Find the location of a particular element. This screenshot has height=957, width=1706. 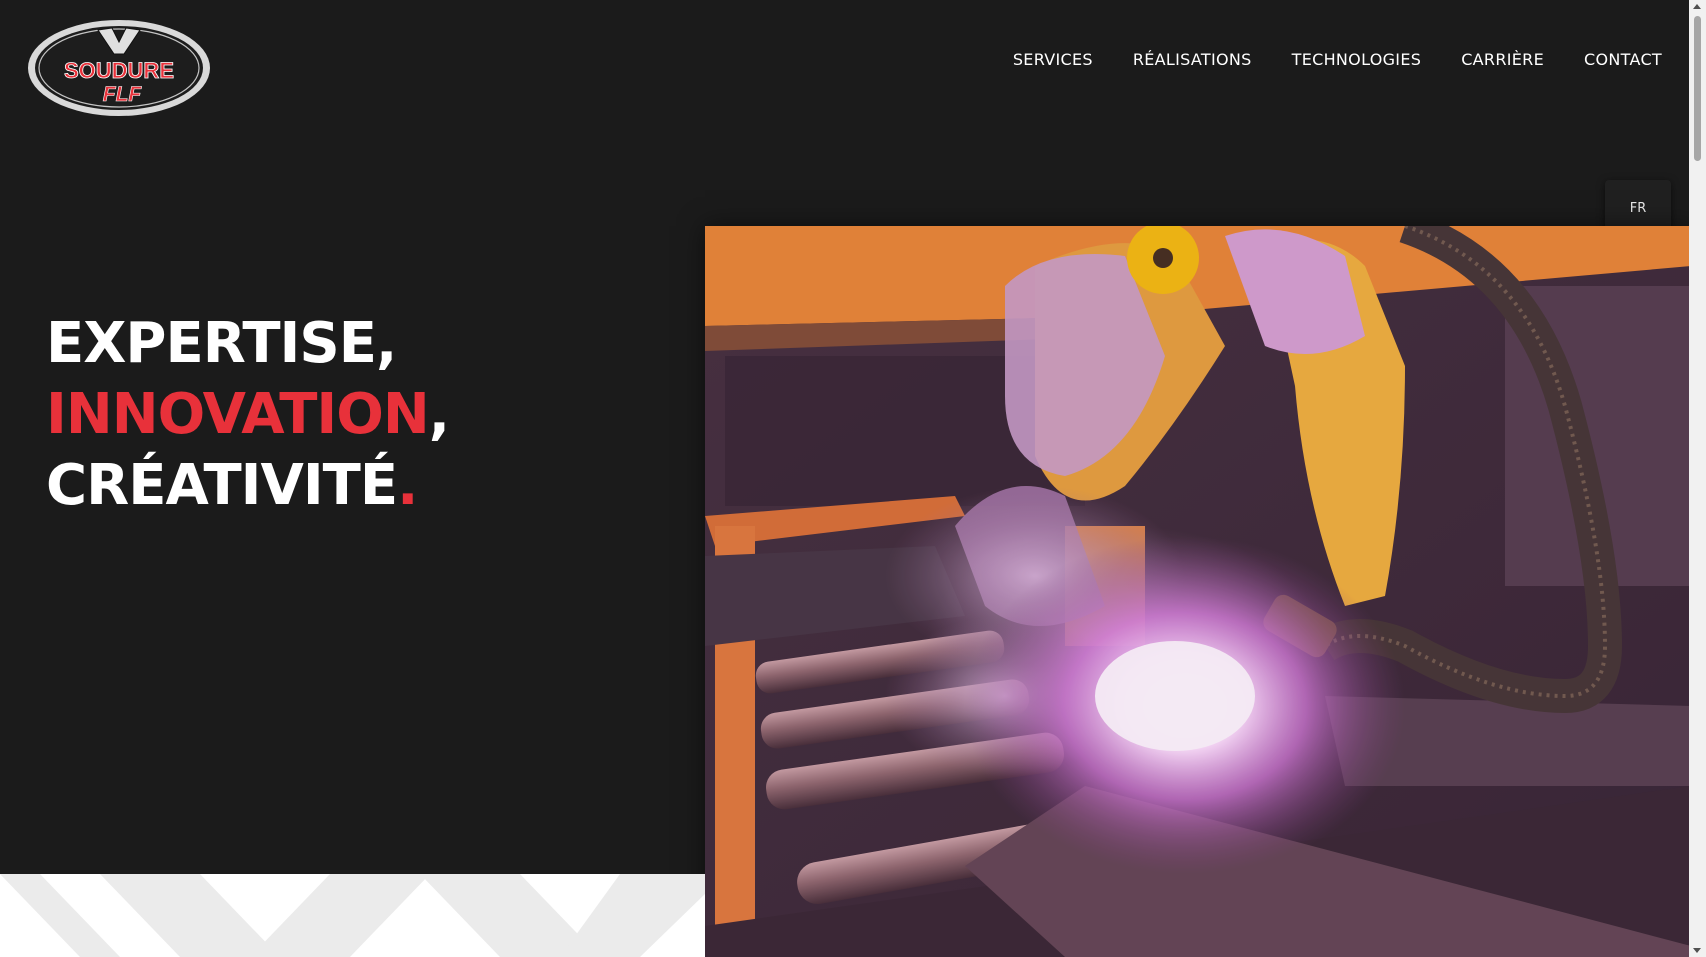

hero-headline: EXPERTISE, INNOVATION, CRÉATIVITÉ. is located at coordinates (248, 414).